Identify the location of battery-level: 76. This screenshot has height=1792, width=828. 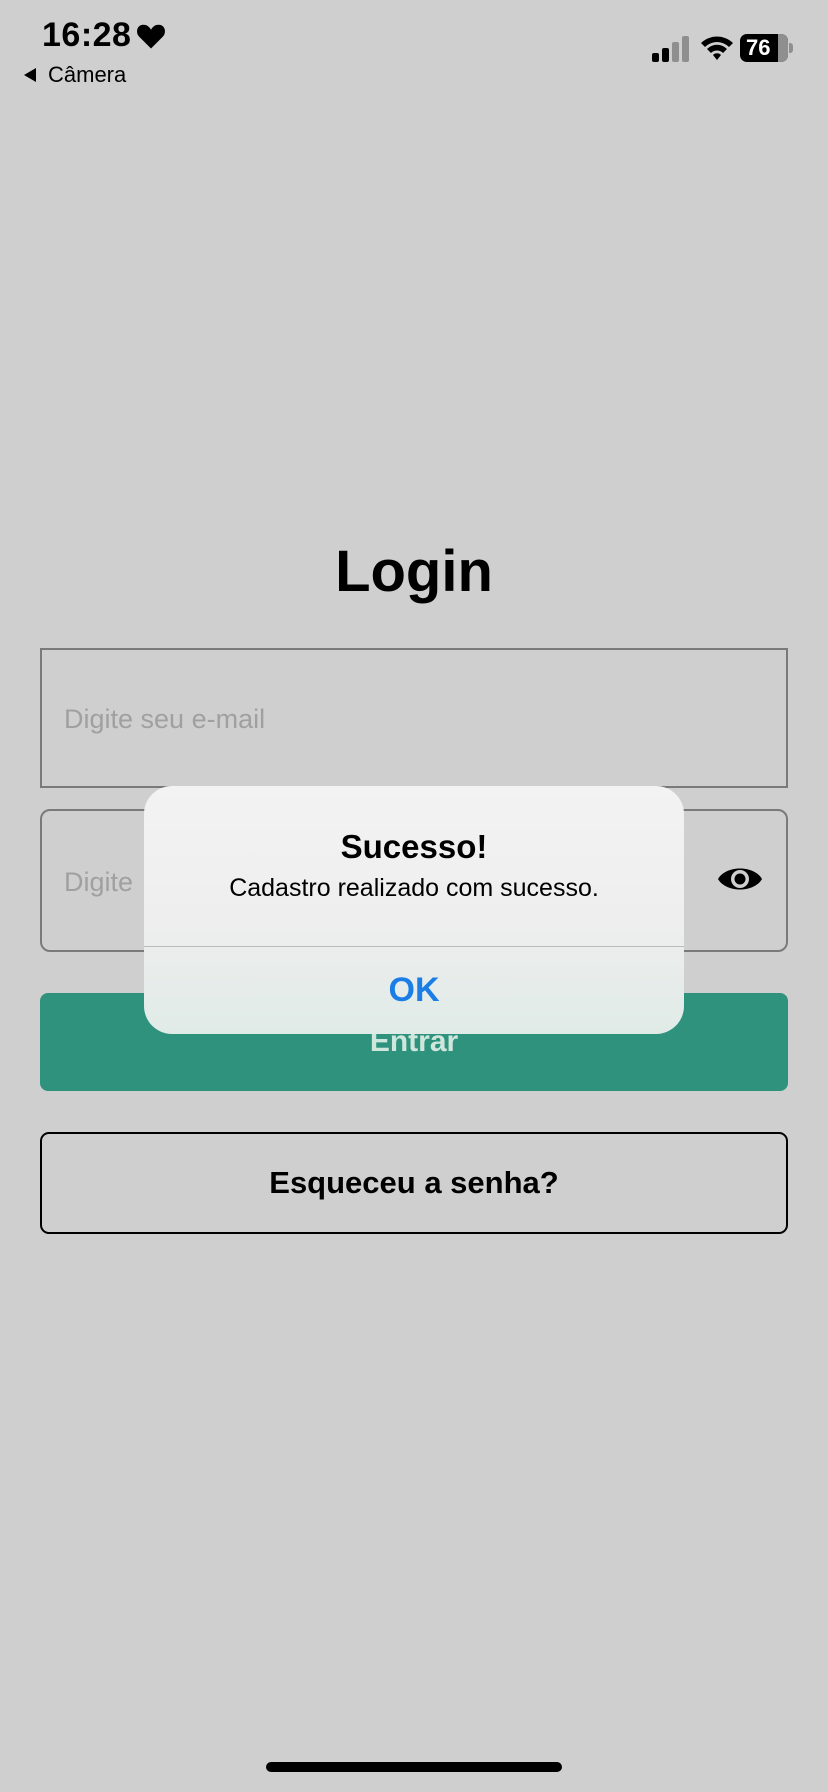
(758, 47).